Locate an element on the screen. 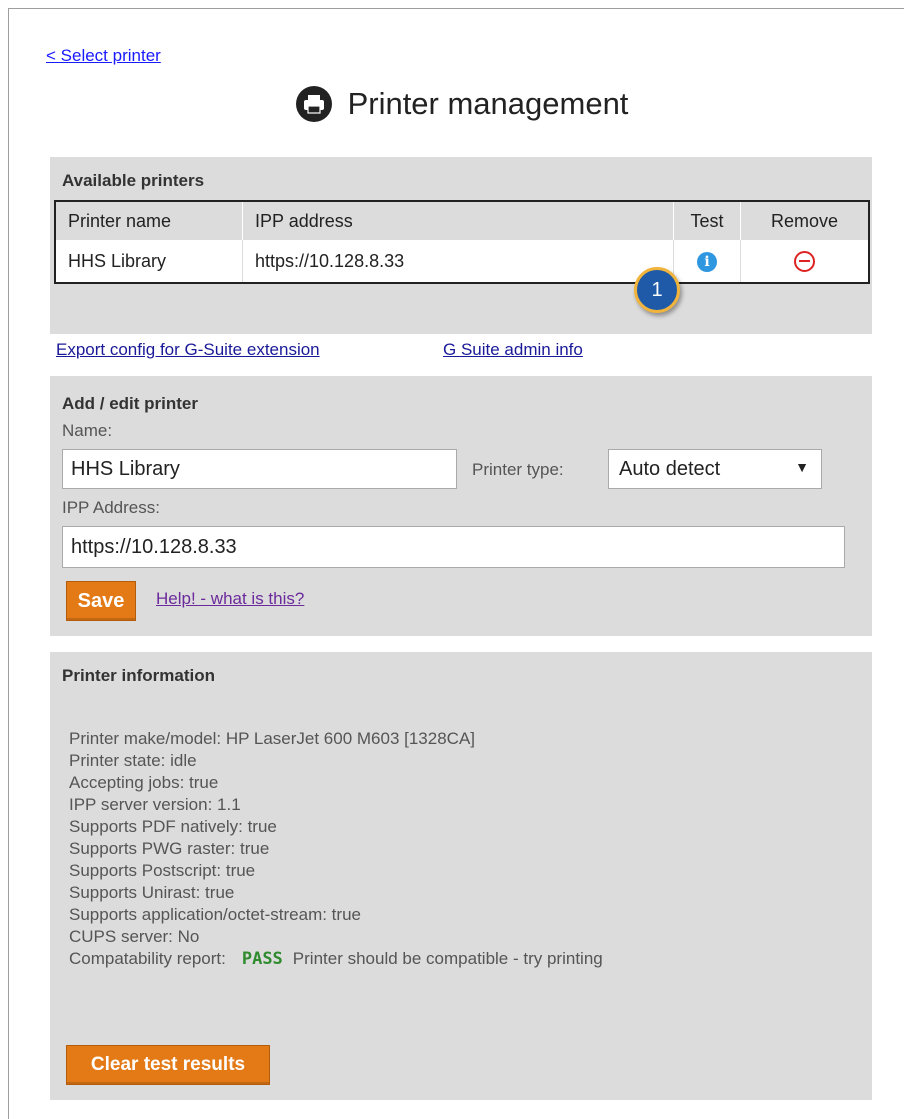 The height and width of the screenshot is (1119, 904). info-line: Printer state: idle is located at coordinates (133, 760).